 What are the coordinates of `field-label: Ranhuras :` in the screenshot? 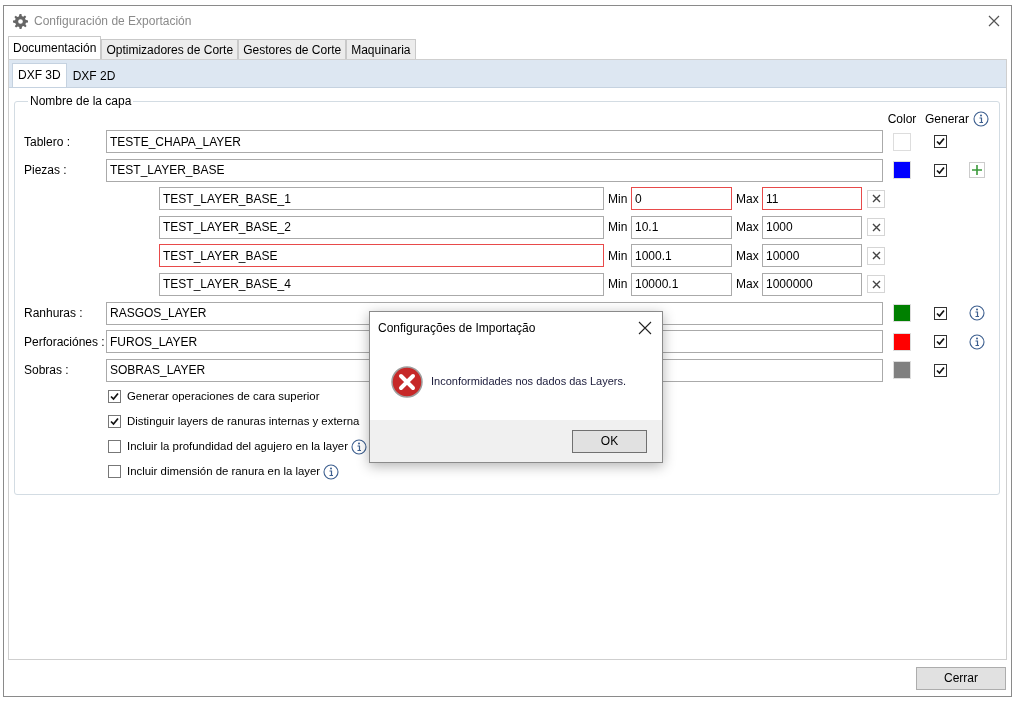 It's located at (54, 314).